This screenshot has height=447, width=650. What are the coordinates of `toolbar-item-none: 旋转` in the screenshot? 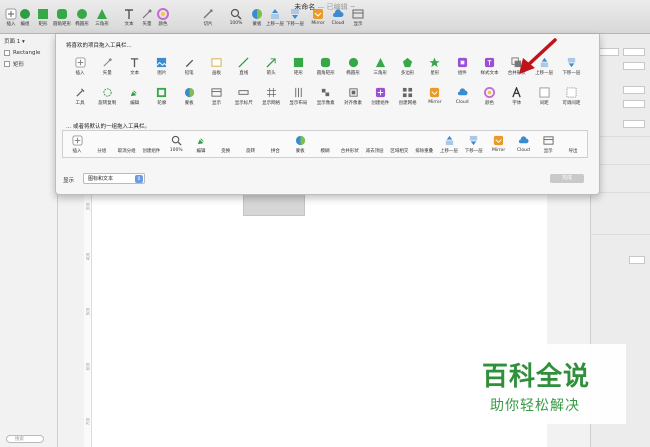 It's located at (251, 144).